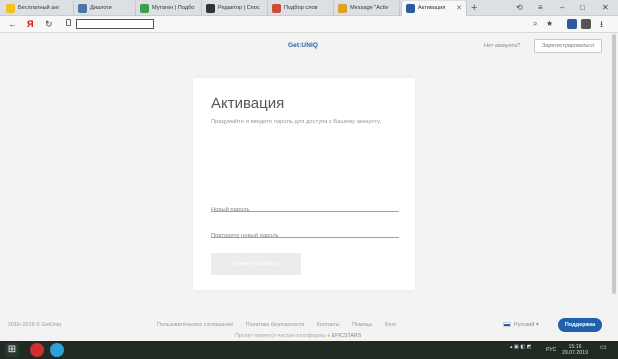 The height and width of the screenshot is (359, 618). I want to click on notifications-icon: ▭, so click(603, 347).